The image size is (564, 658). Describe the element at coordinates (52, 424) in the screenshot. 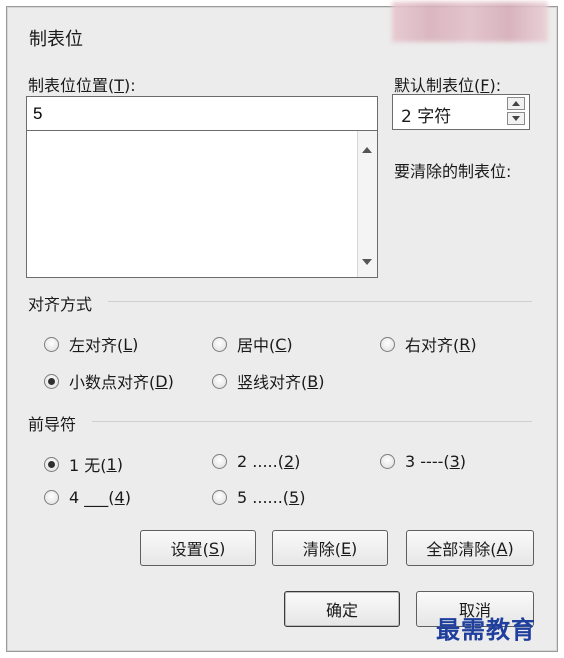

I see `leader-group-label: 前导符` at that location.